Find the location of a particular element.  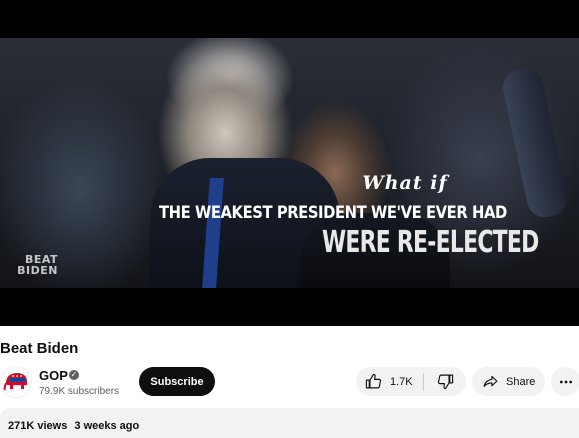

logo-line-2: BIDEN is located at coordinates (37, 270).